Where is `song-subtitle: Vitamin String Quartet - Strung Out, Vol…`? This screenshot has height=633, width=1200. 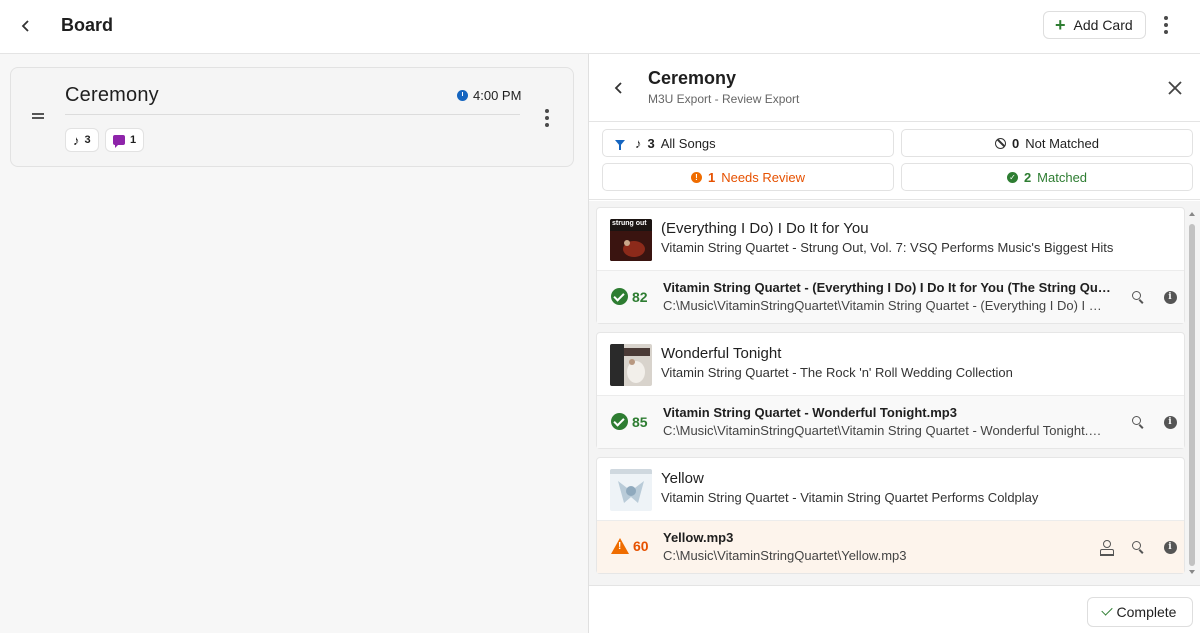 song-subtitle: Vitamin String Quartet - Strung Out, Vol… is located at coordinates (887, 247).